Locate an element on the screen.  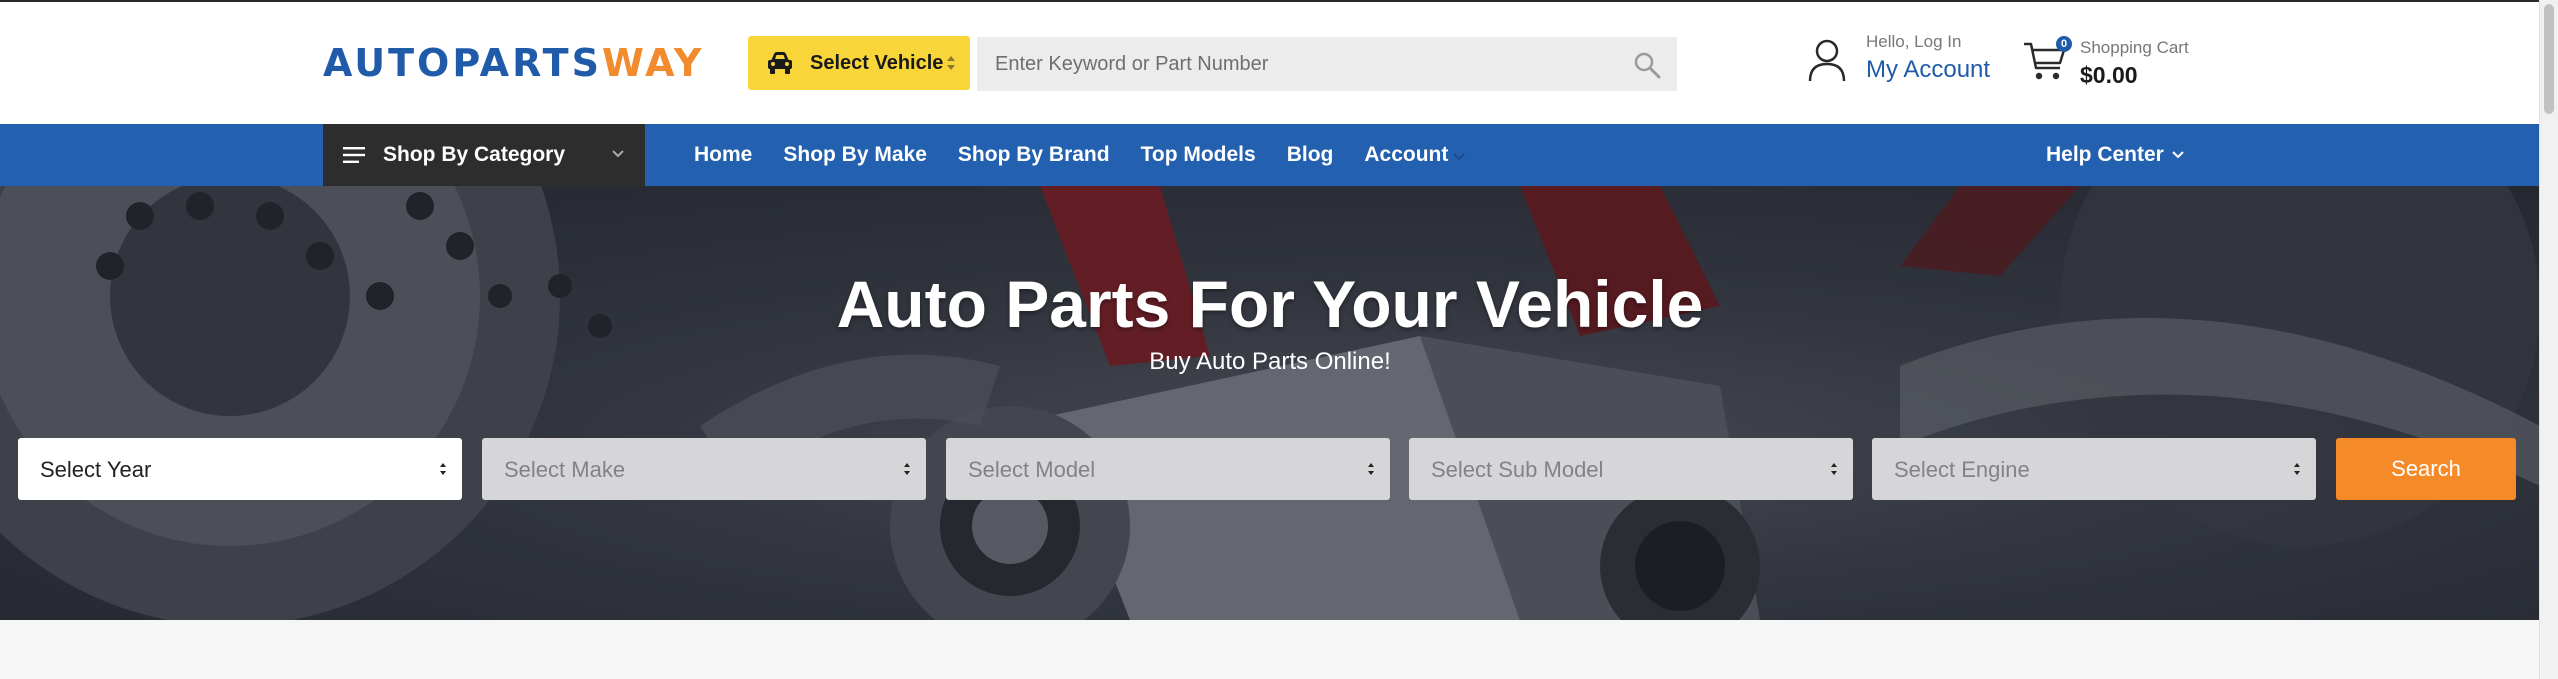
hamburger-menu-icon is located at coordinates (354, 155).